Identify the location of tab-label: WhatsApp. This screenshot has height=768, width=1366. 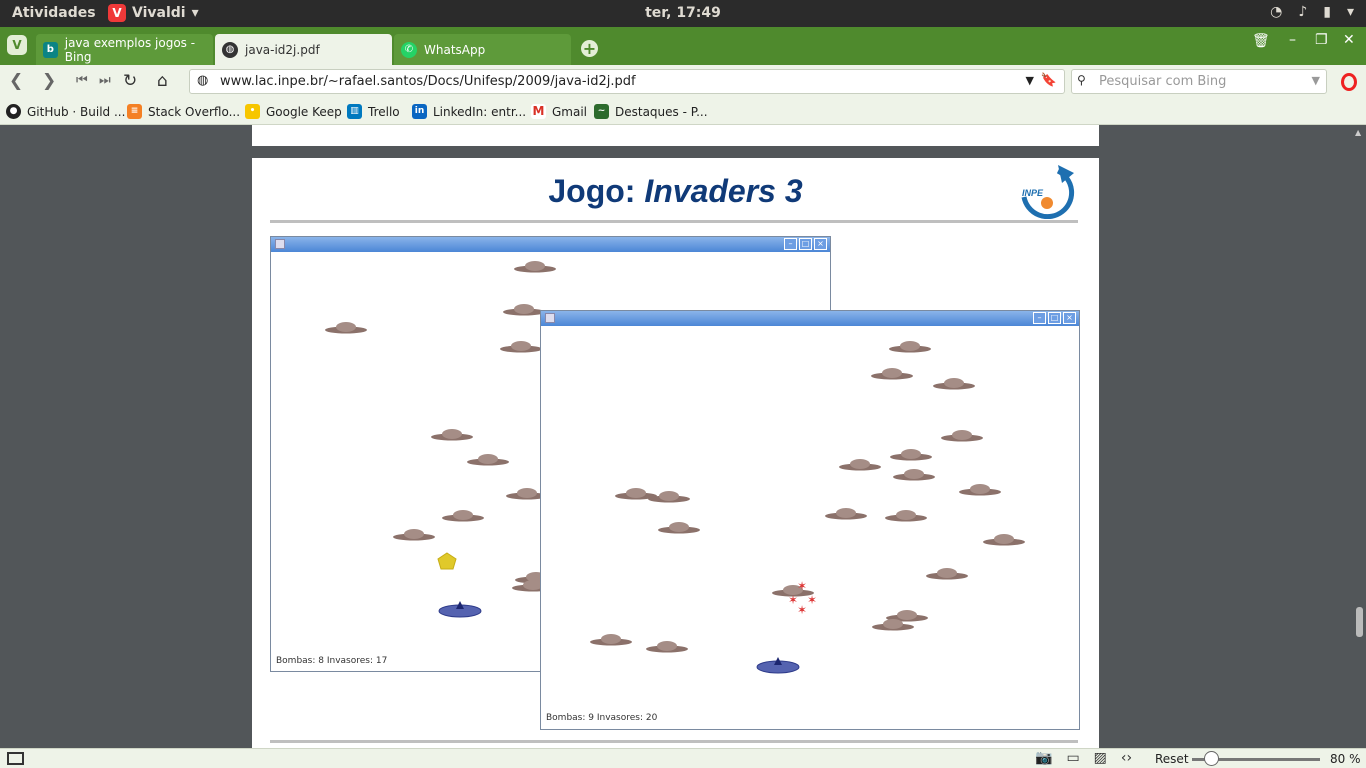
(455, 49).